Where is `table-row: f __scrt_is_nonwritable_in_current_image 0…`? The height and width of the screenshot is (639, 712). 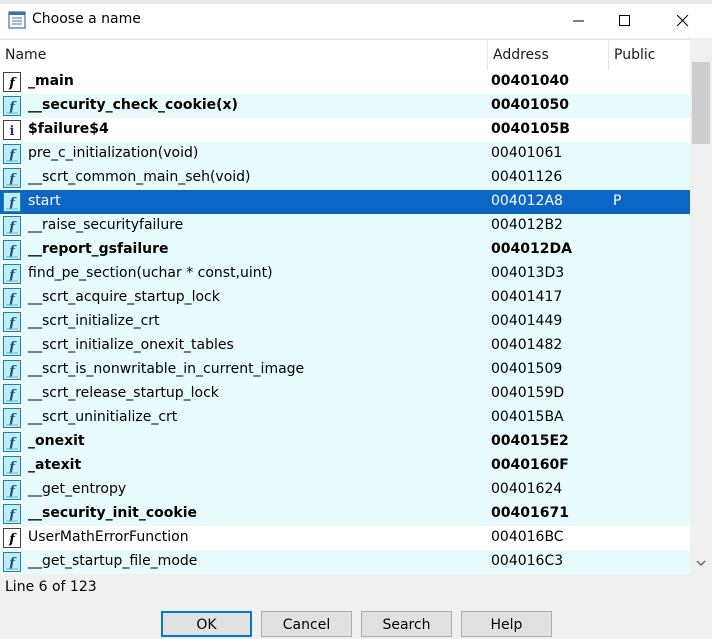
table-row: f __scrt_is_nonwritable_in_current_image 0… is located at coordinates (345, 370).